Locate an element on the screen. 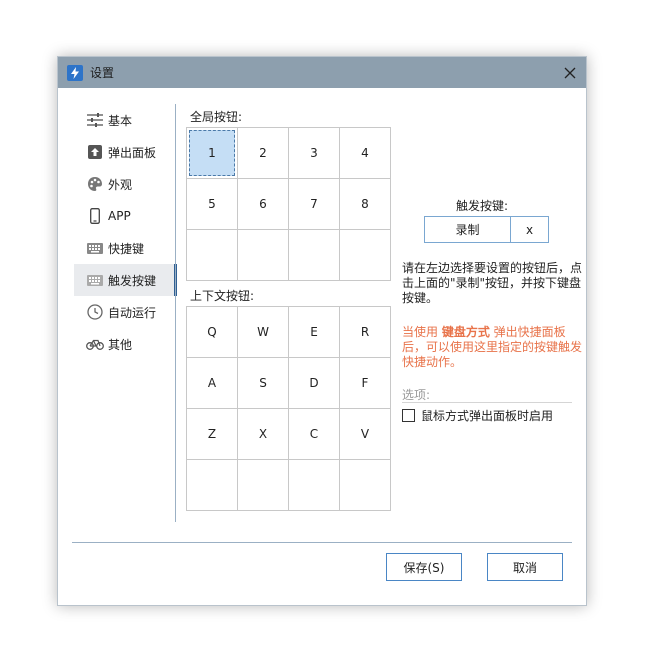 This screenshot has height=663, width=645. context-button-cell: Q is located at coordinates (212, 332).